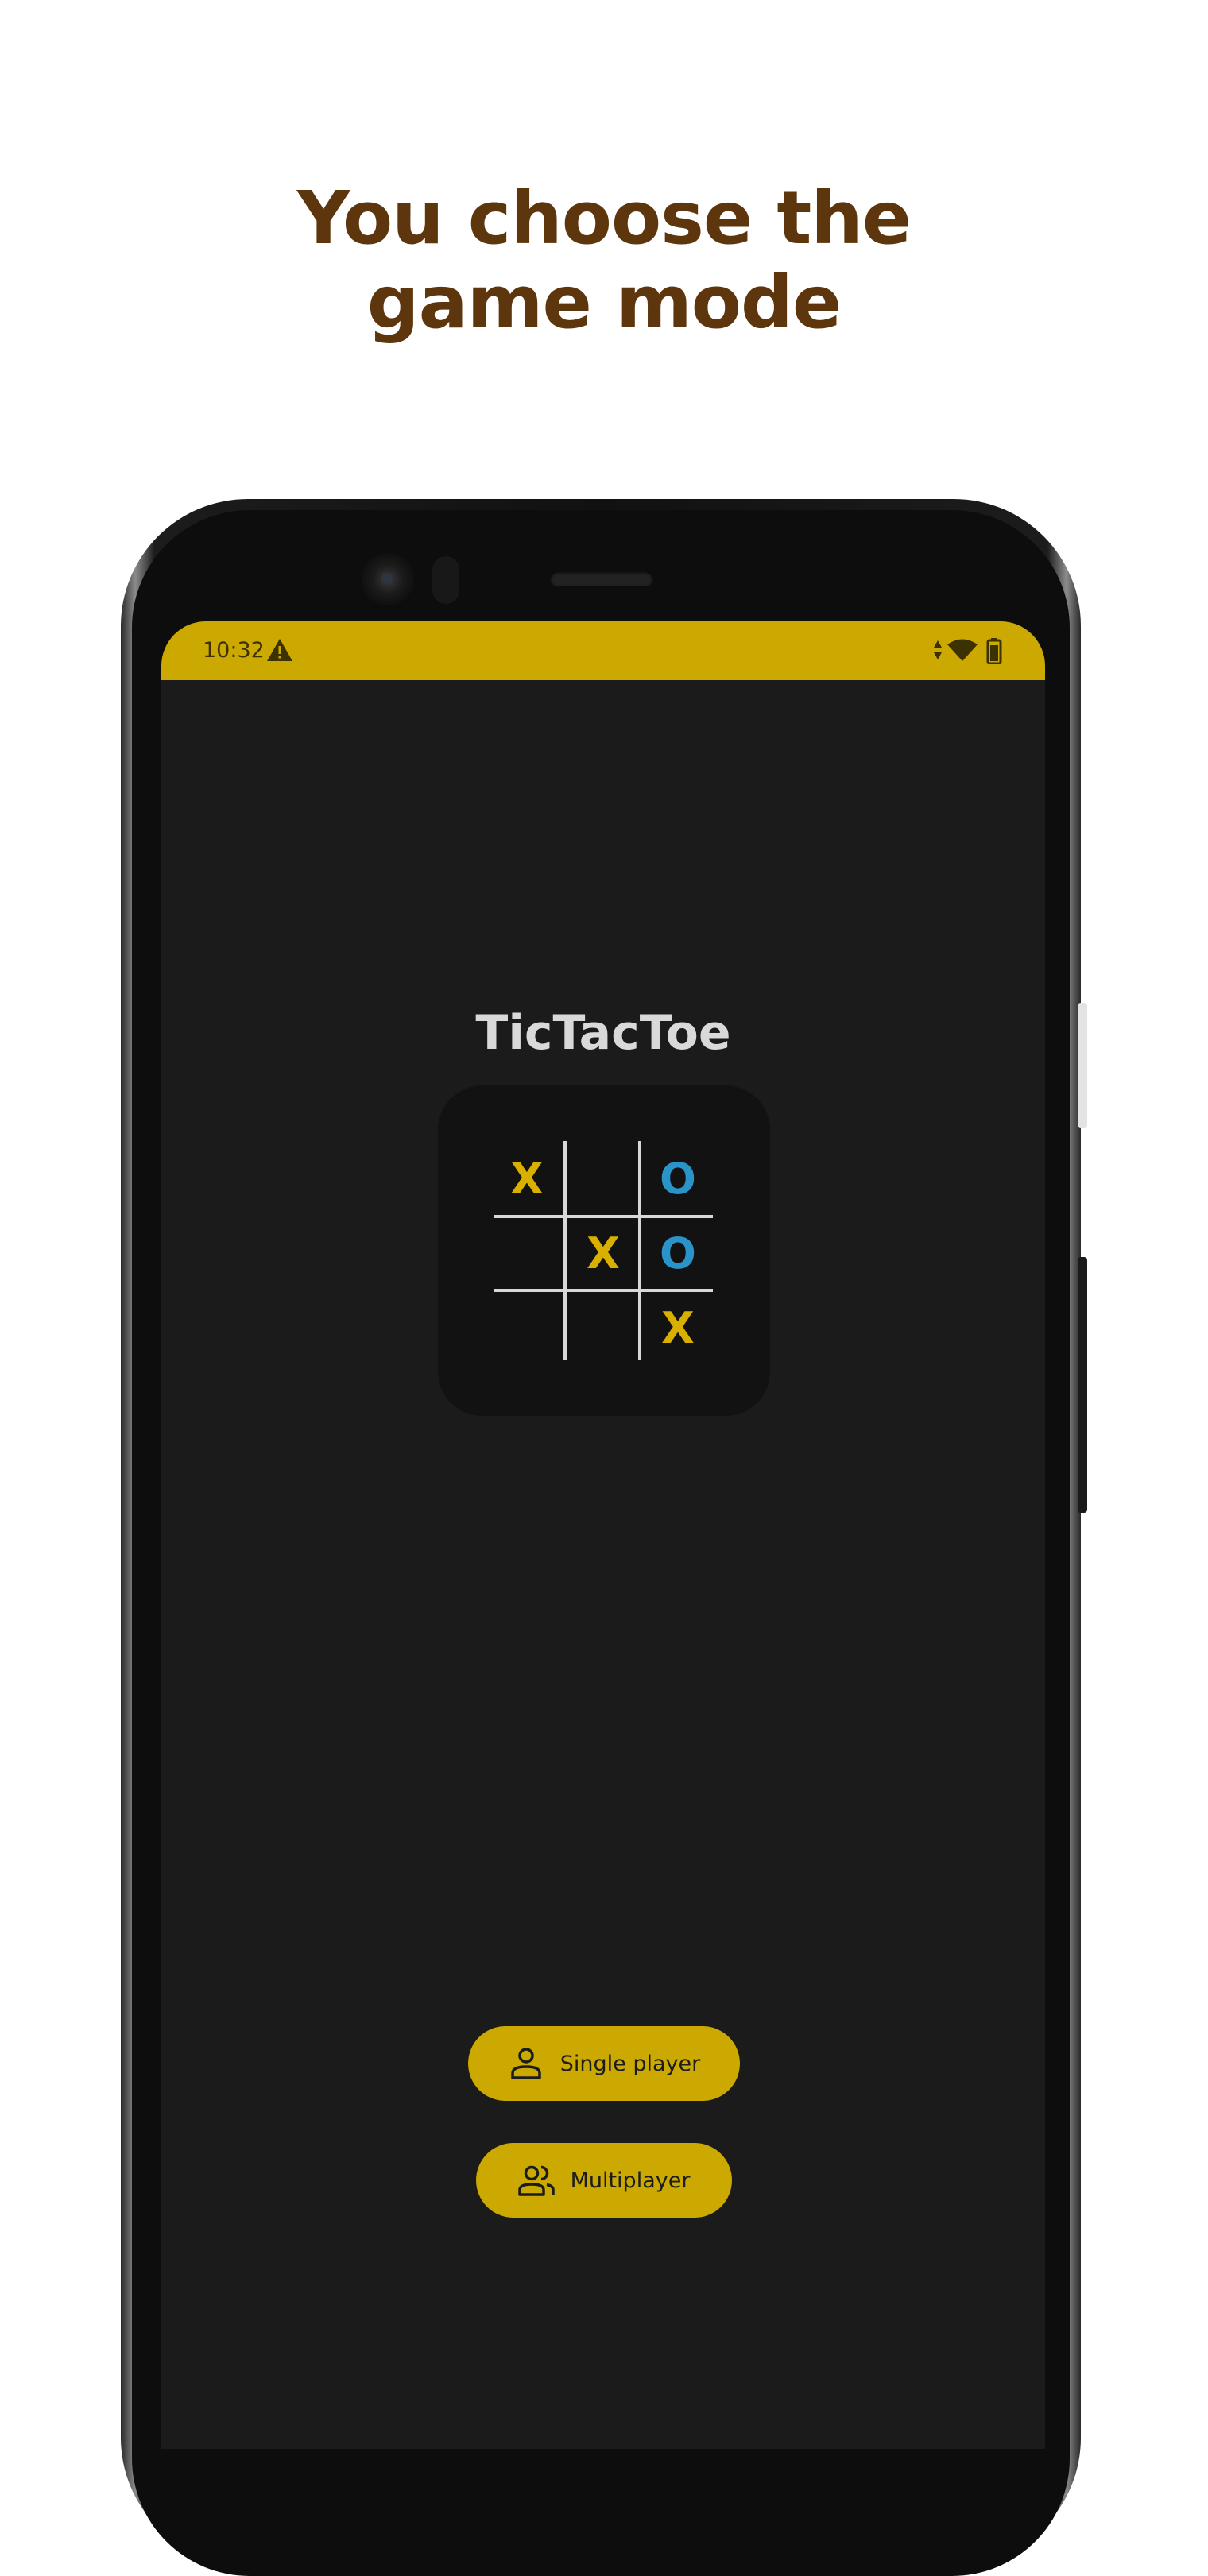 The image size is (1208, 2576). I want to click on status-time: 10:32, so click(234, 650).